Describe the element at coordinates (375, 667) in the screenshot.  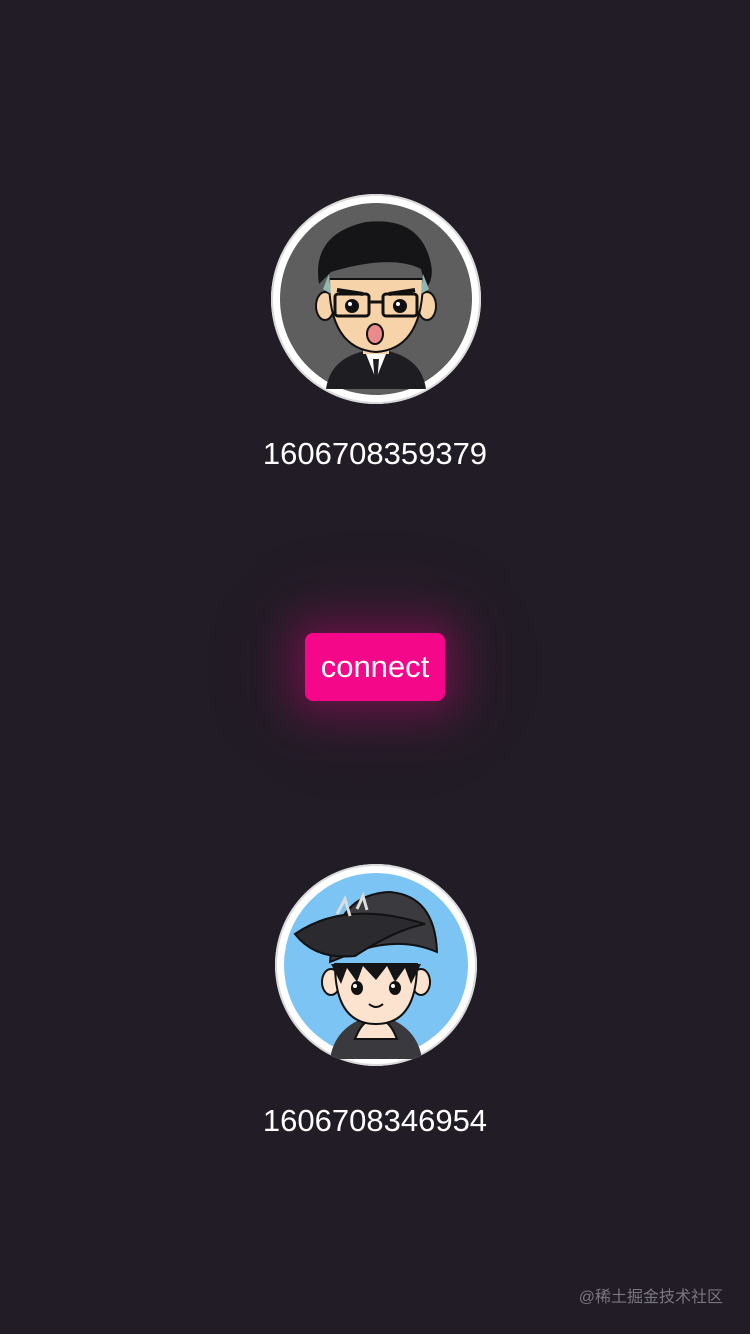
I see `connect-button: connect` at that location.